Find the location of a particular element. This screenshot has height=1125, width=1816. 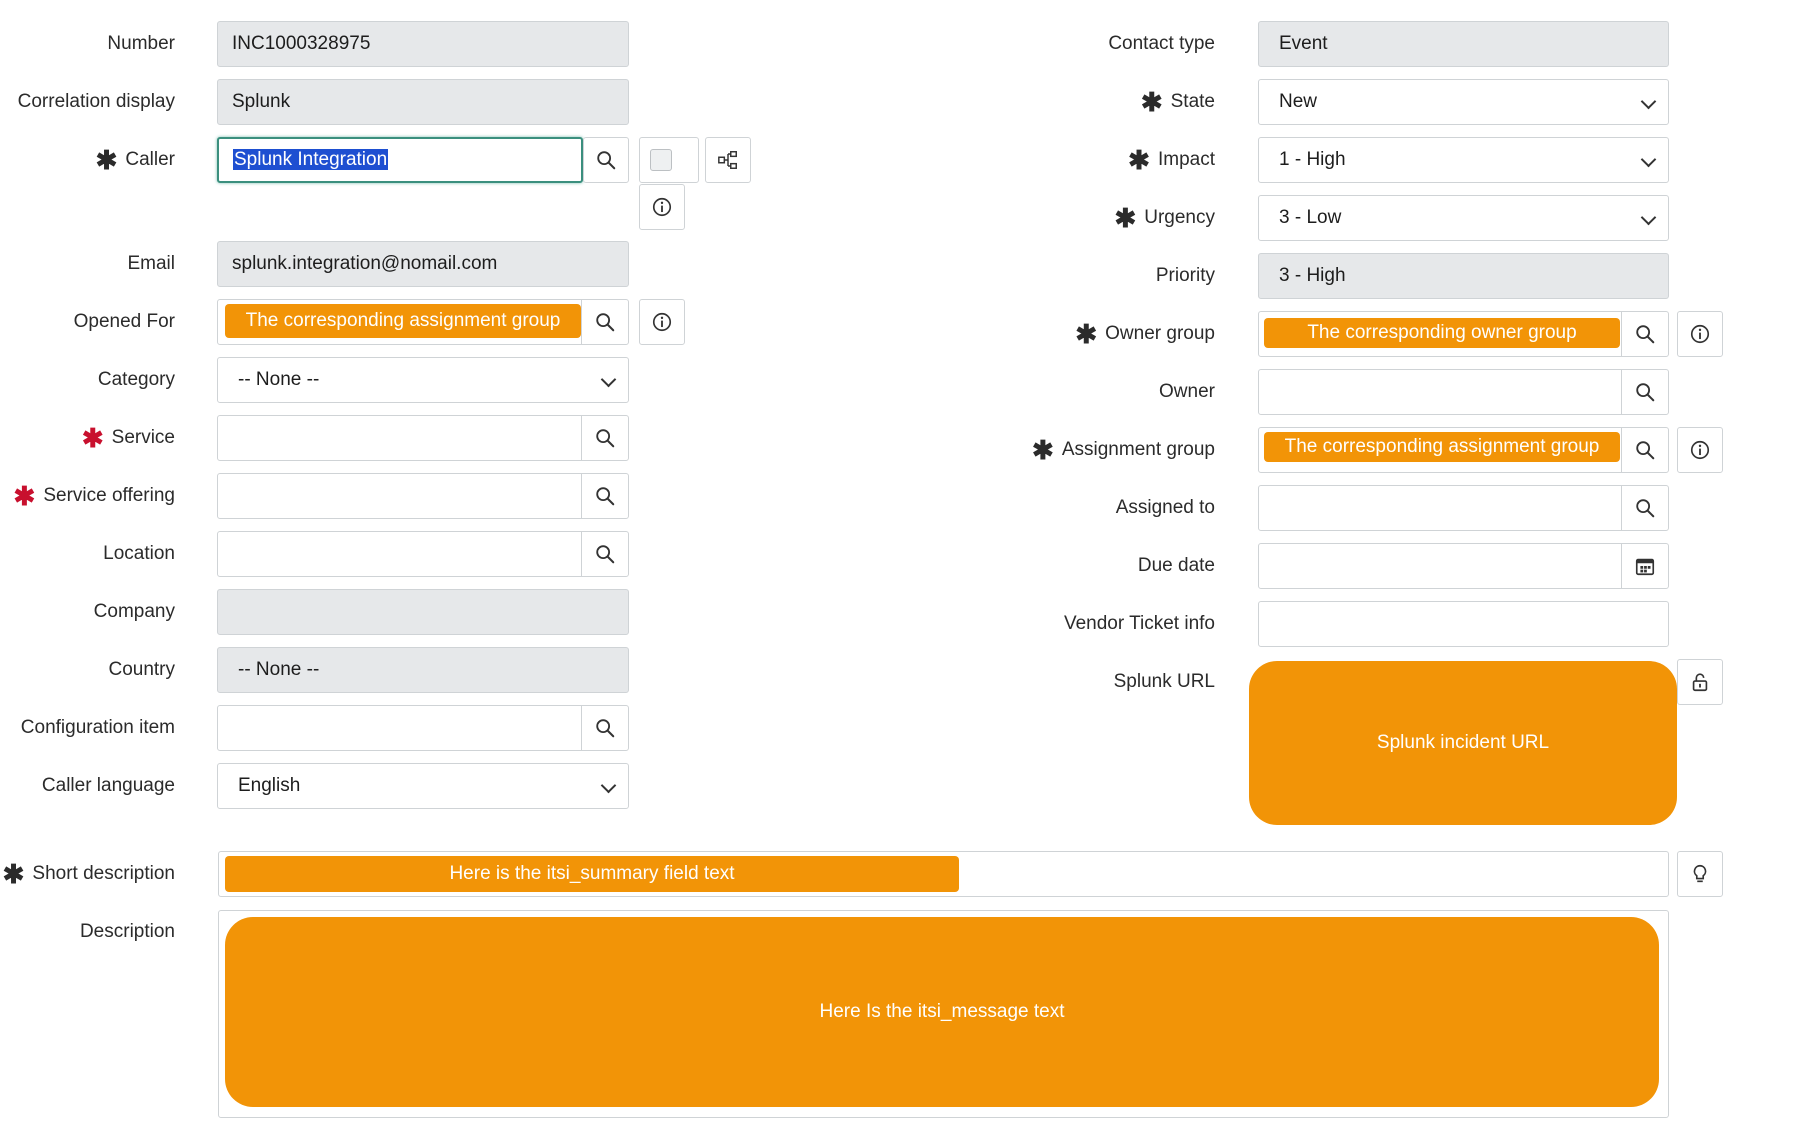

caller-info-button is located at coordinates (662, 207).